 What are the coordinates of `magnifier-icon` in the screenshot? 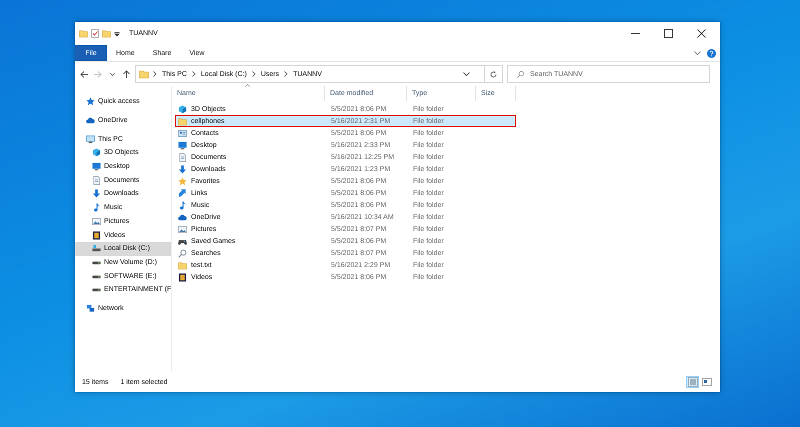 It's located at (182, 253).